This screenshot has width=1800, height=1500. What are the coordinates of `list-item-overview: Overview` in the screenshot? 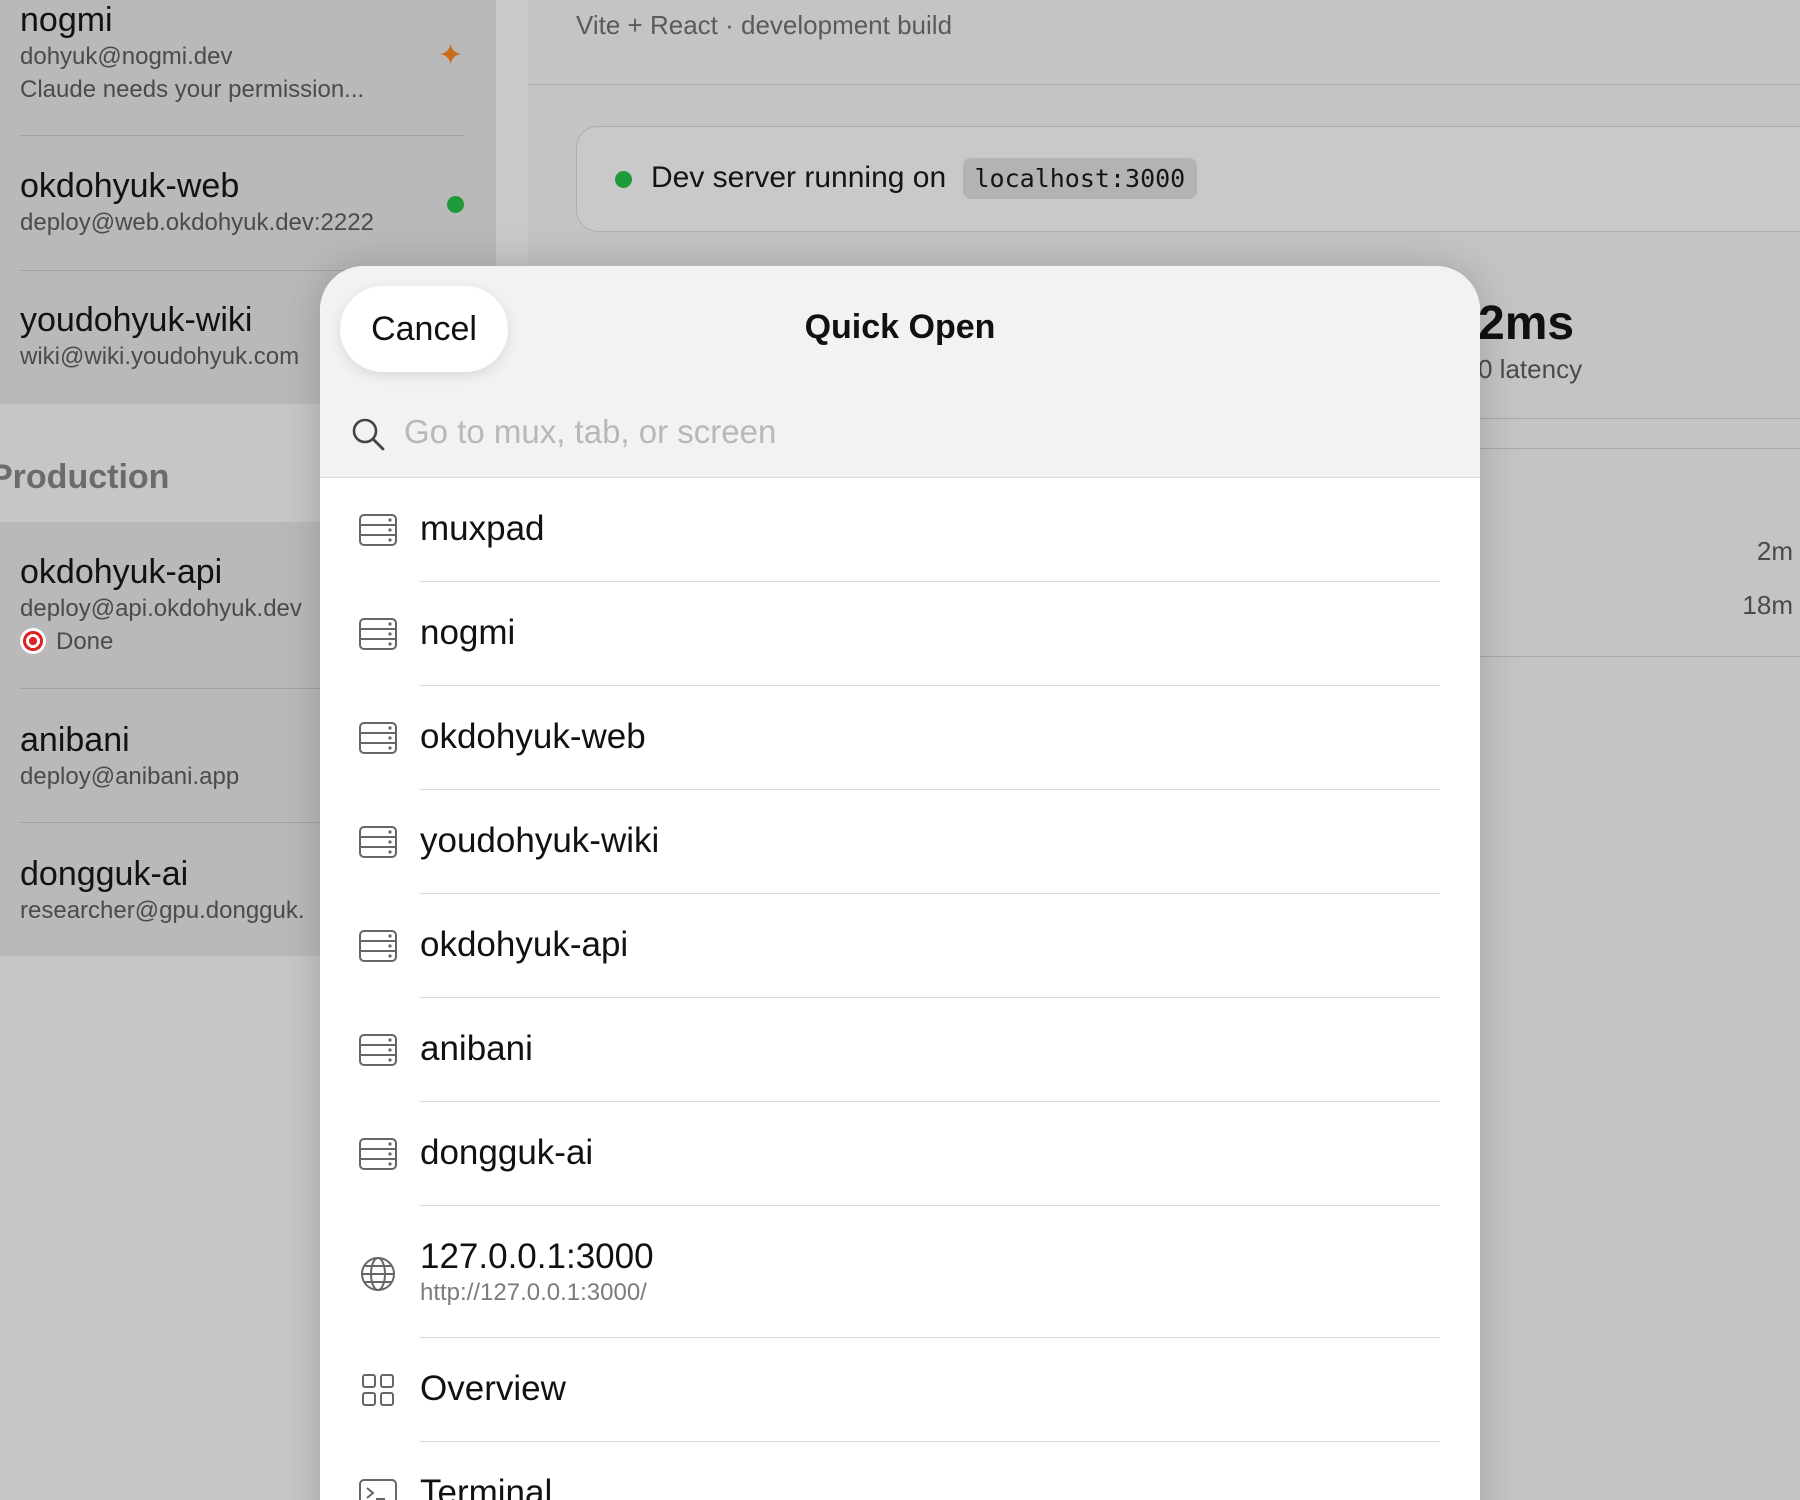 It's located at (900, 1390).